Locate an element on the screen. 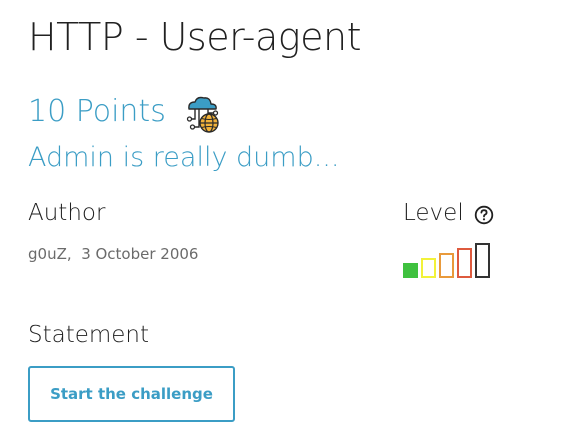  difficulty-meter is located at coordinates (446, 260).